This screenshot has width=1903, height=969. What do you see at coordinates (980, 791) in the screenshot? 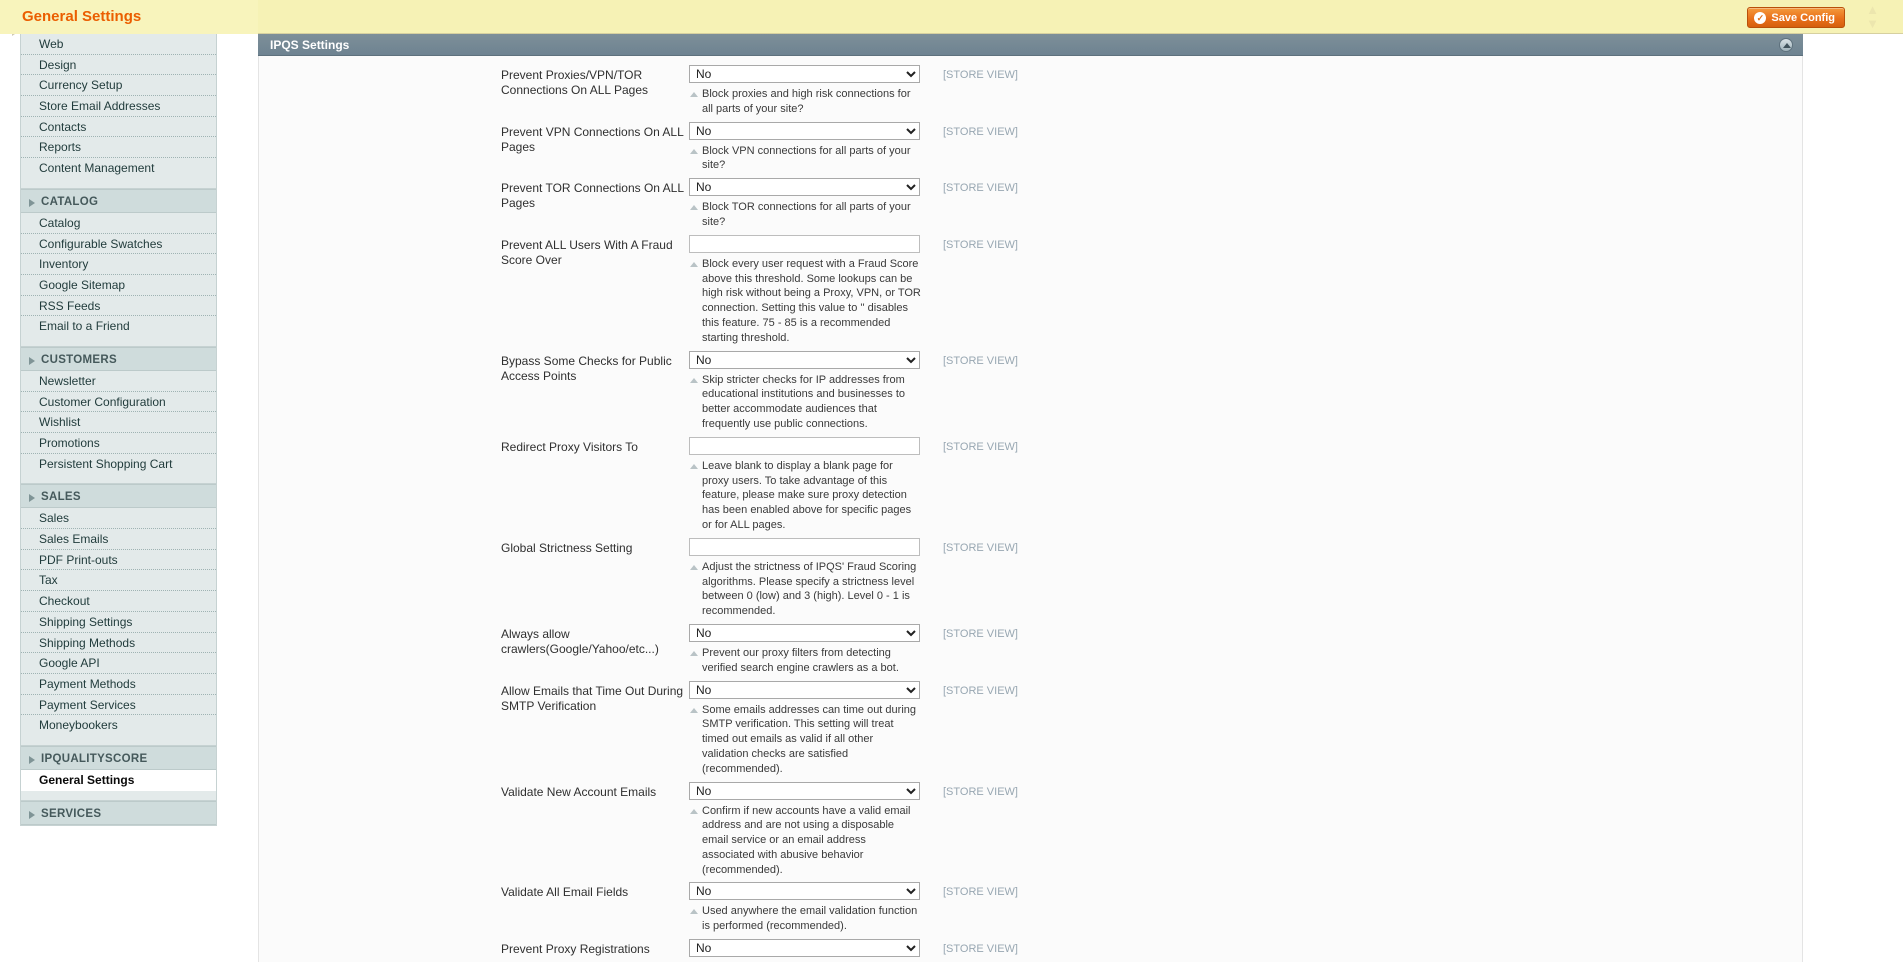
I see `field-scope-validate-new-account-emails: [STORE VIEW]` at bounding box center [980, 791].